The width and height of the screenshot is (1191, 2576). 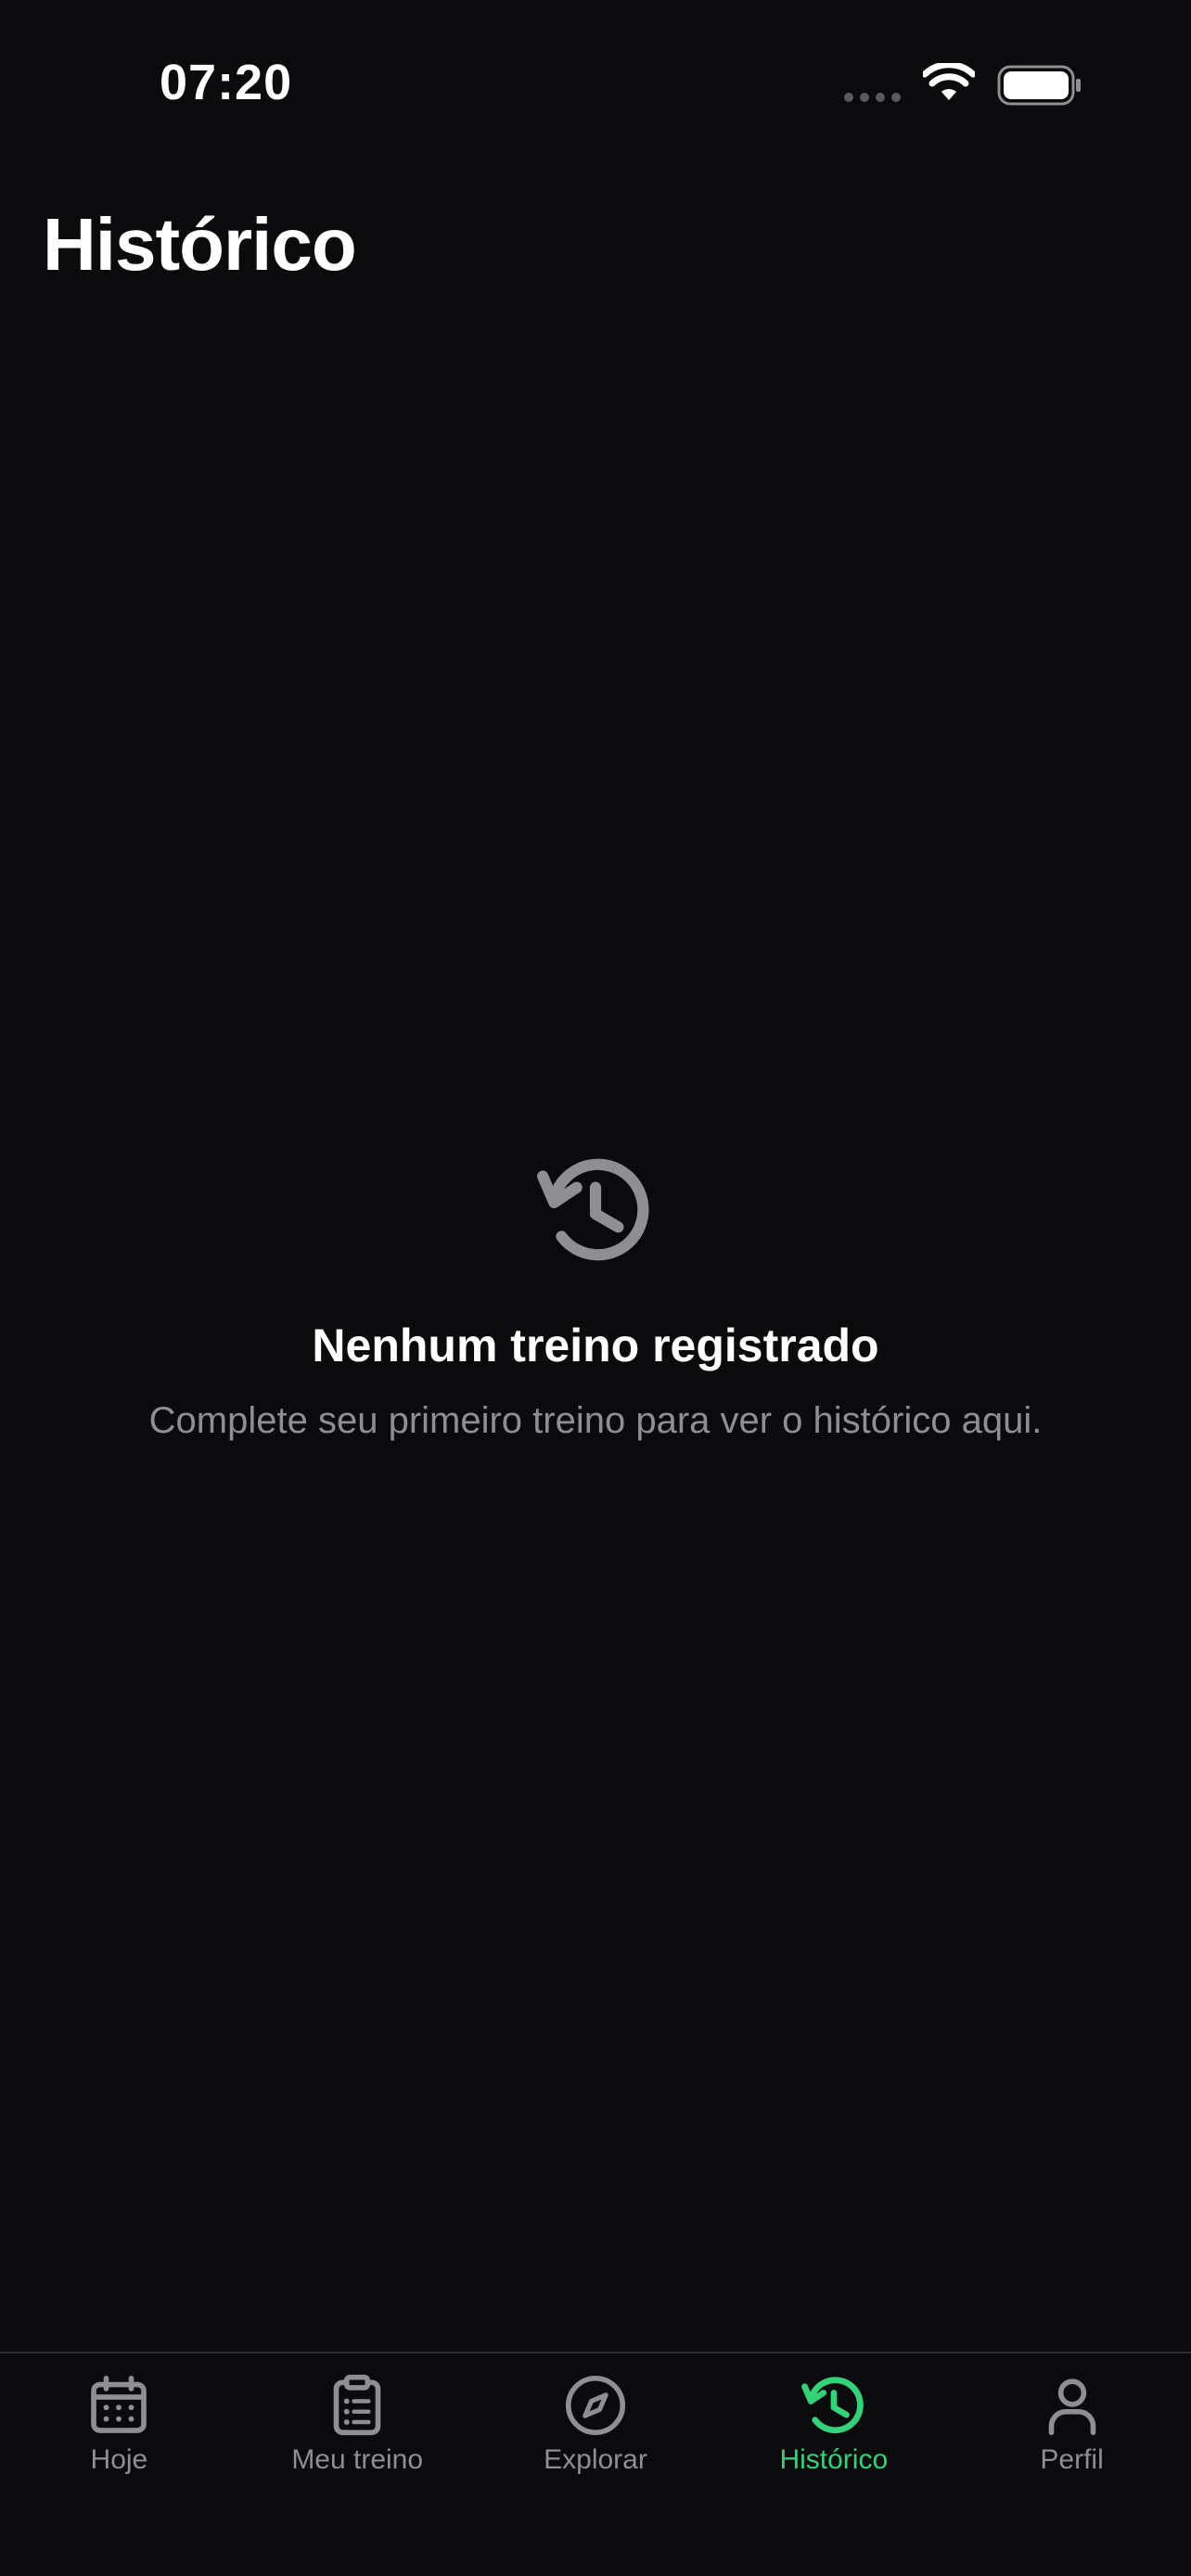 What do you see at coordinates (834, 2460) in the screenshot?
I see `tab-label: Histórico` at bounding box center [834, 2460].